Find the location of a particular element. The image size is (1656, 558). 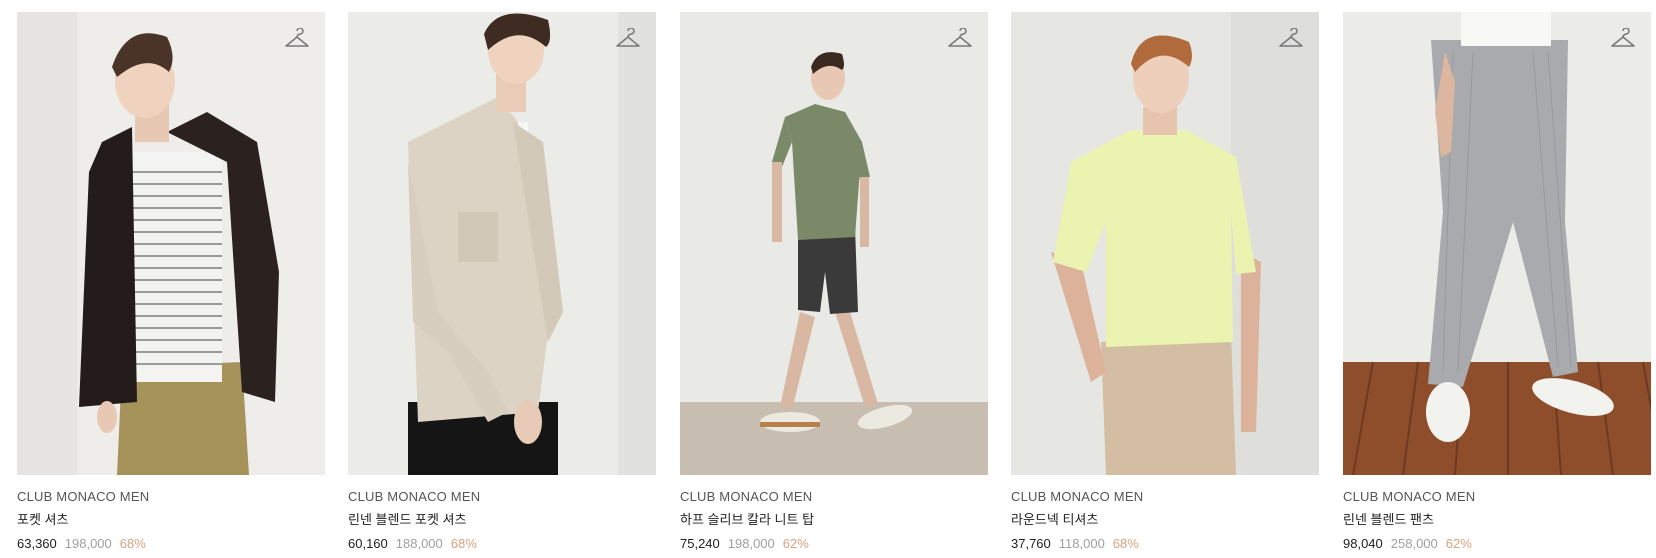

price-row: 60,160 188,000 68% is located at coordinates (502, 544).